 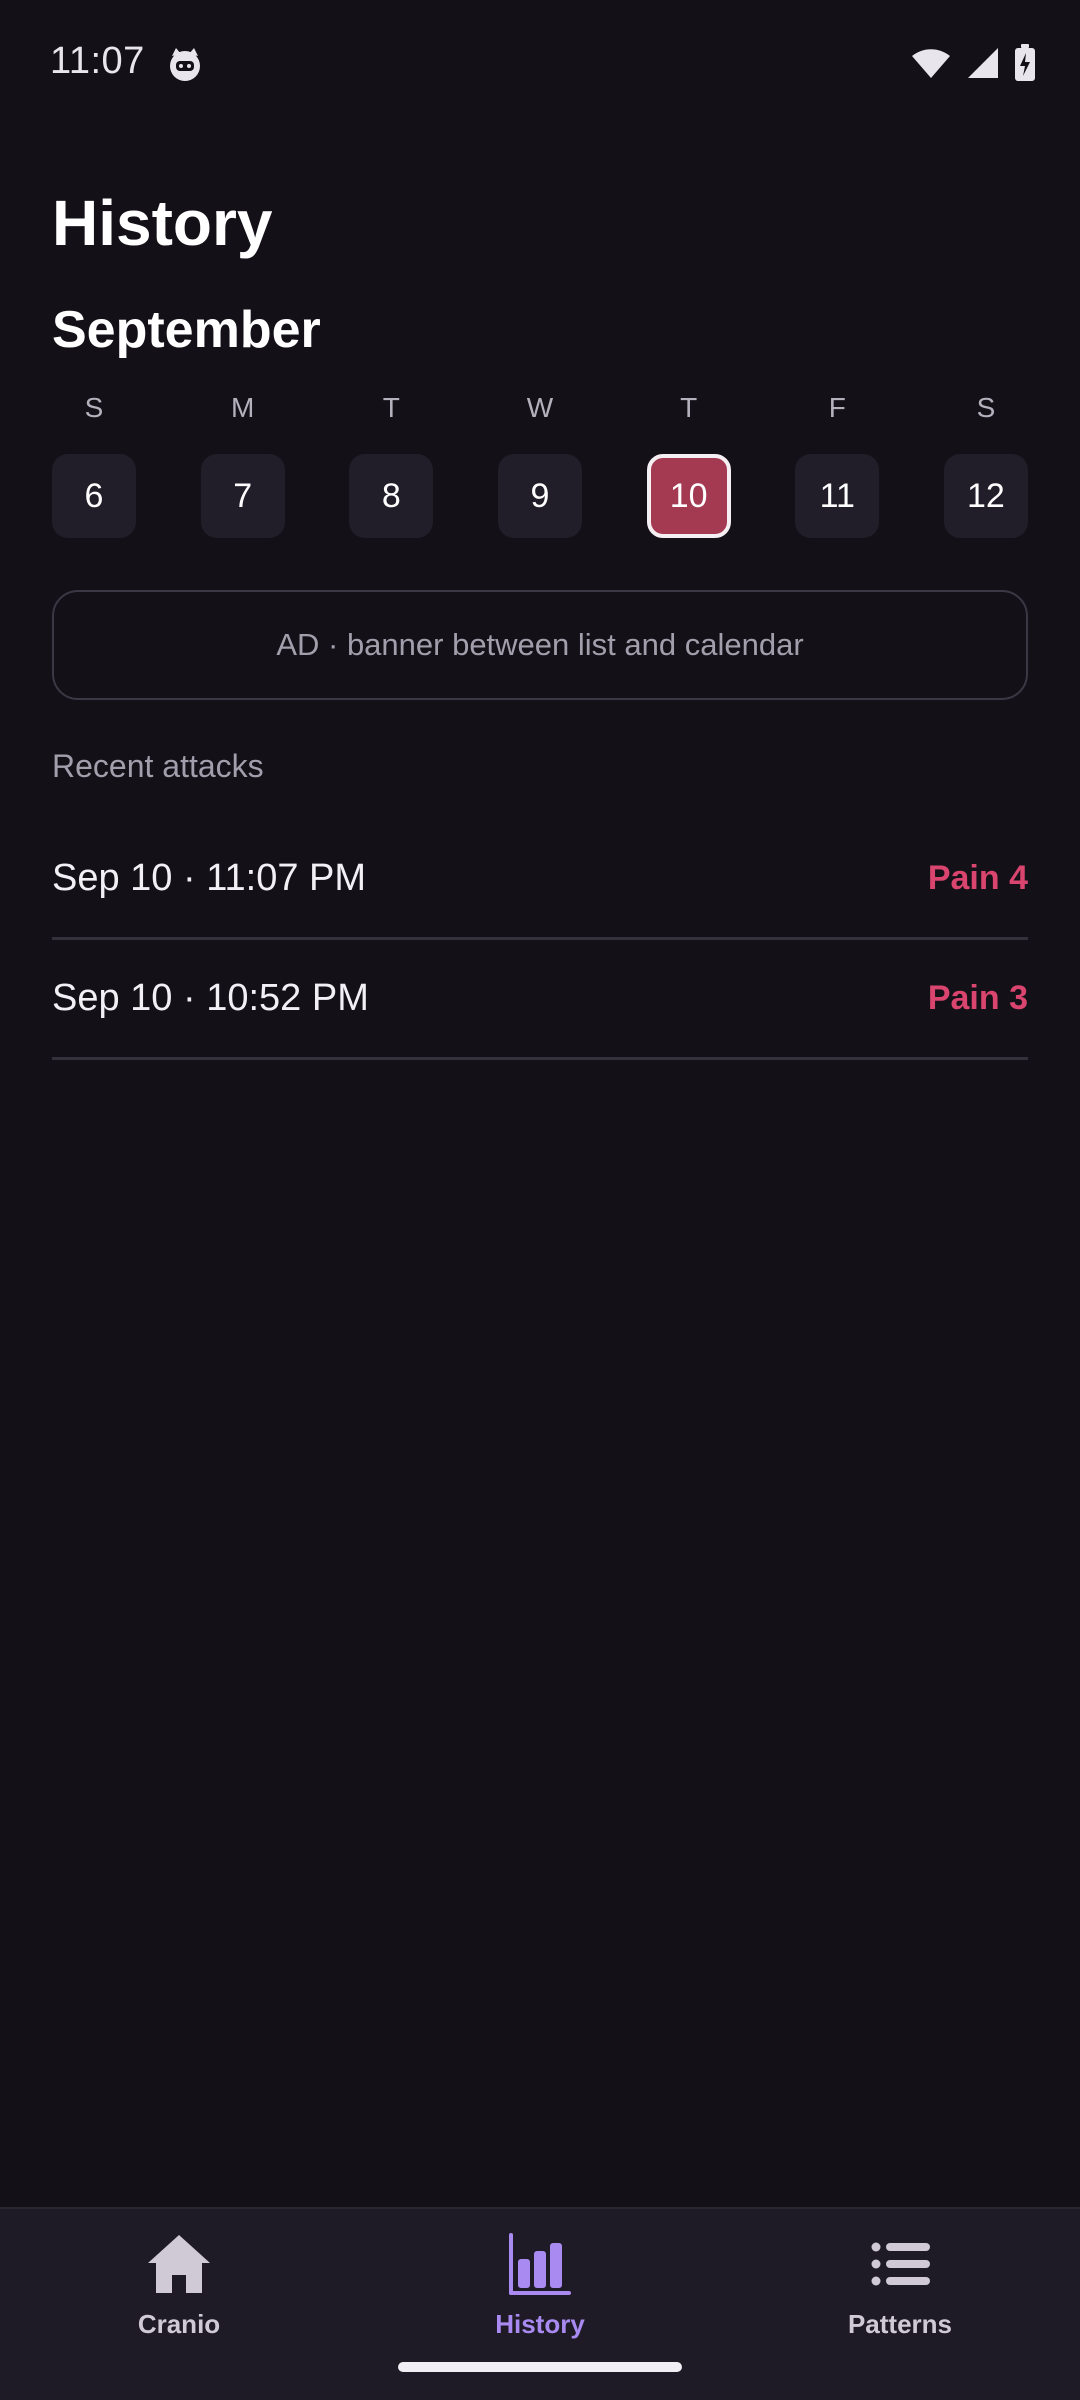 What do you see at coordinates (931, 63) in the screenshot?
I see `wifi-icon` at bounding box center [931, 63].